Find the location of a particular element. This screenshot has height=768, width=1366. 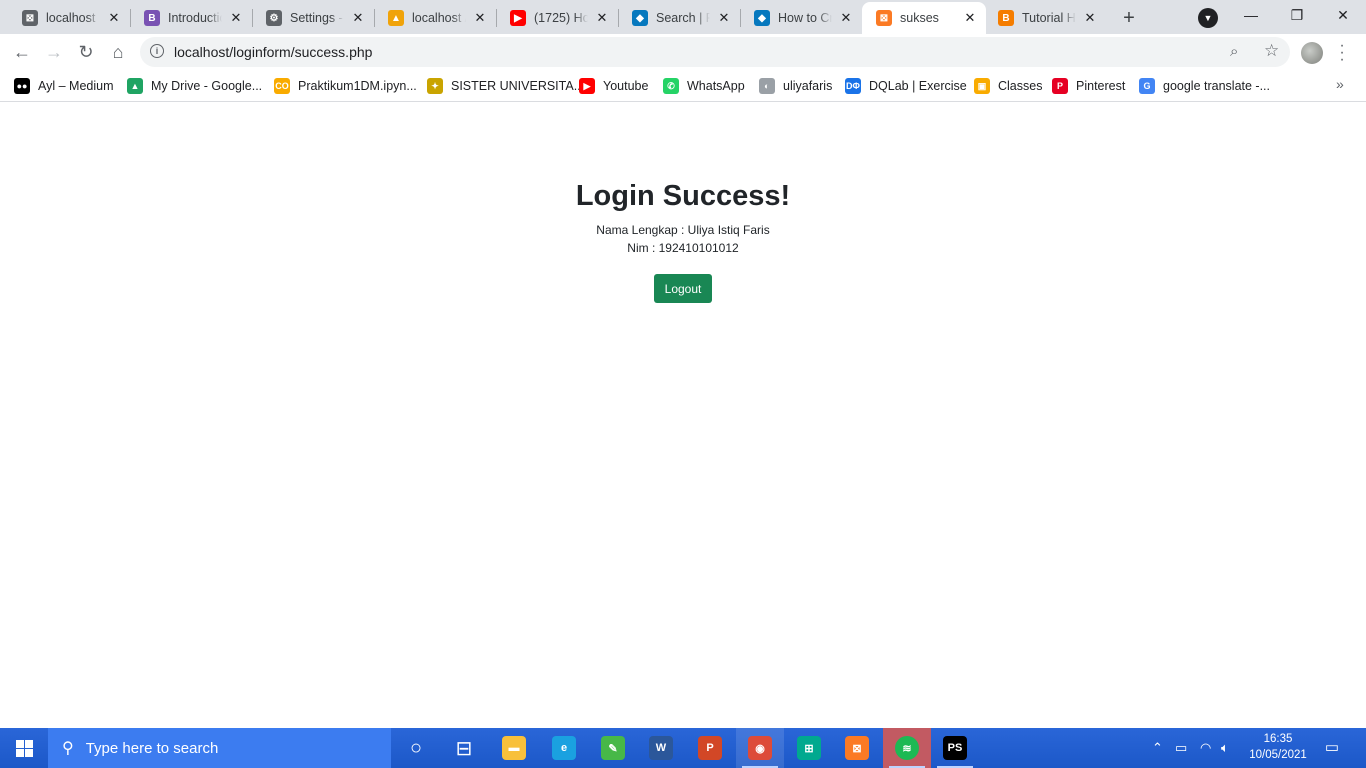

site-info-icon: i is located at coordinates (157, 51).